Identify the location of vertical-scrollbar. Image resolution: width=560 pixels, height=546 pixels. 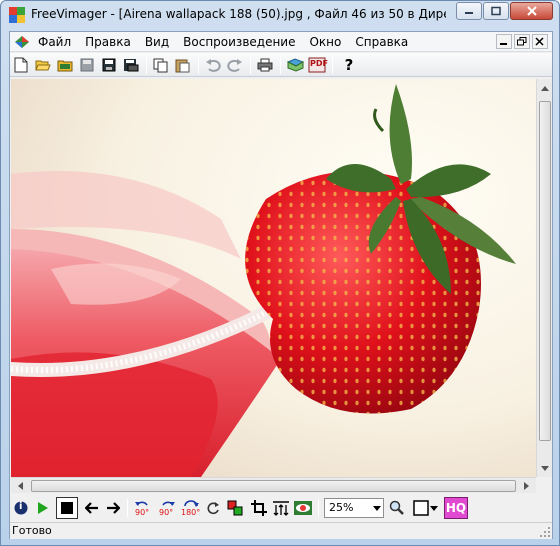
(544, 278).